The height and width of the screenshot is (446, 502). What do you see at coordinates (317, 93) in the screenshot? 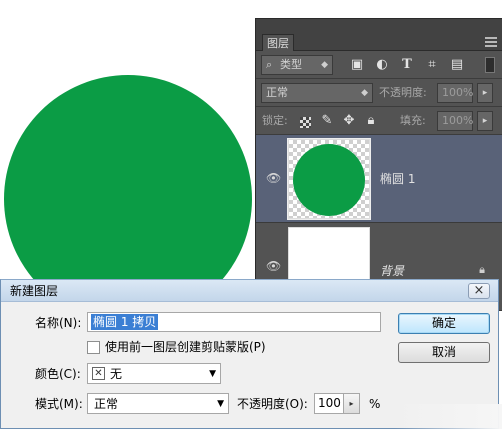
I see `blend-mode-select: 正常 ◆` at bounding box center [317, 93].